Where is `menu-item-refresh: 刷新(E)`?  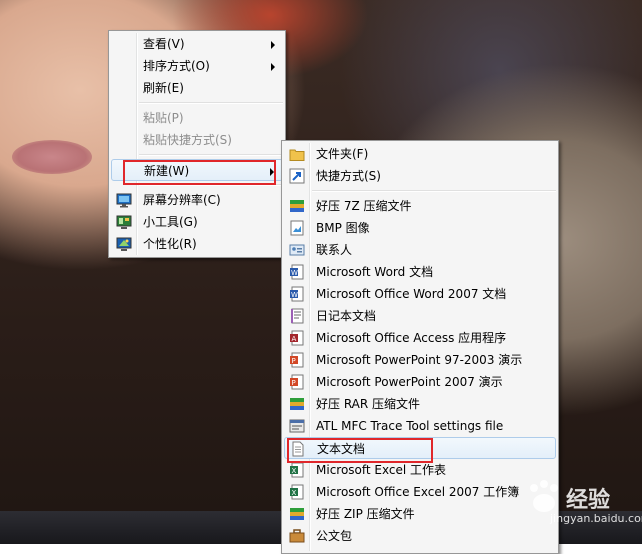
menu-item-refresh: 刷新(E) is located at coordinates (197, 88).